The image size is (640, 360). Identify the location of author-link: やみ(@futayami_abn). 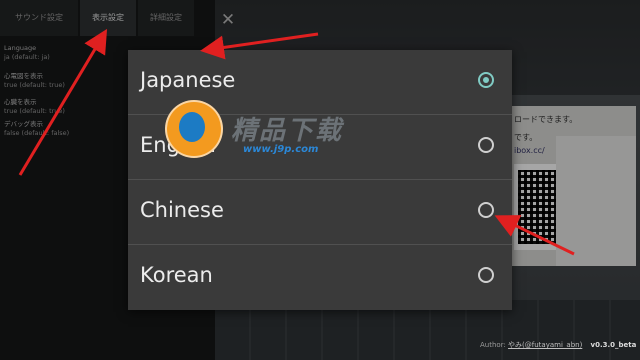
(545, 345).